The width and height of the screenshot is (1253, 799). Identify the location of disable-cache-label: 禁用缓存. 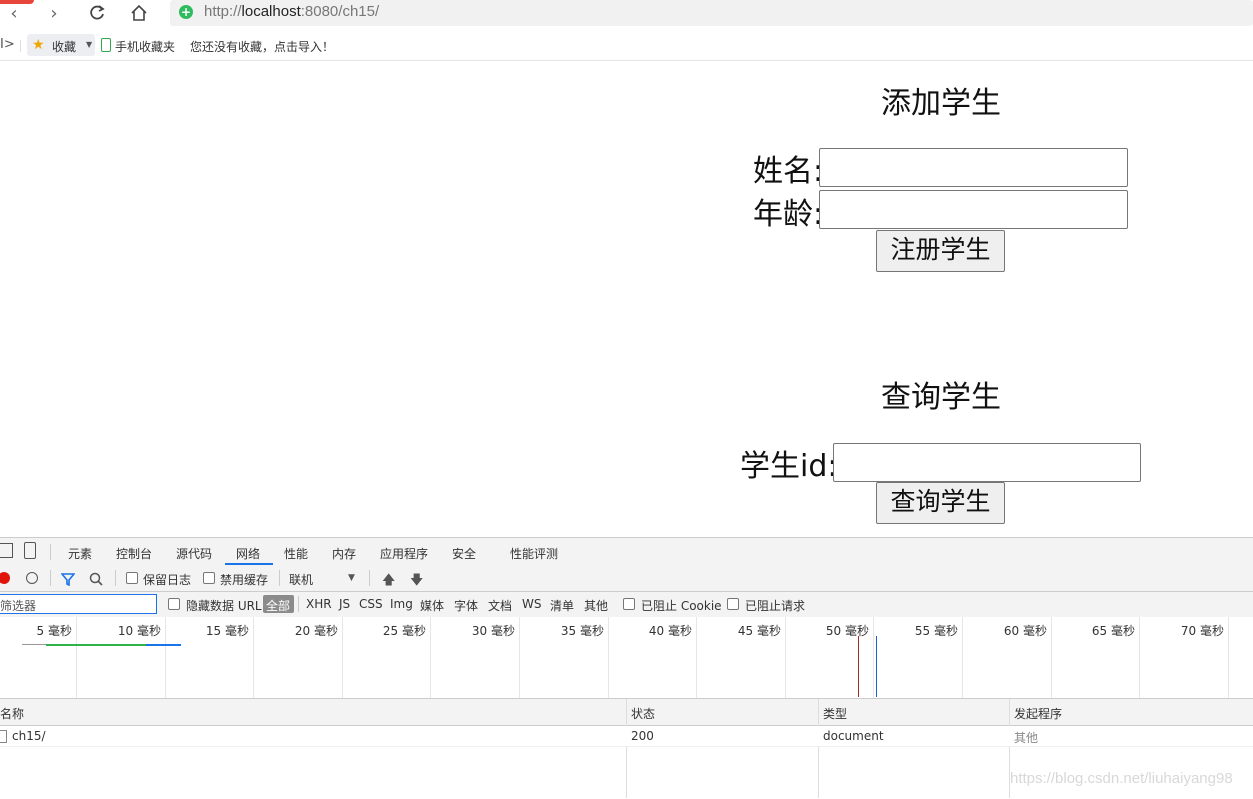
(244, 580).